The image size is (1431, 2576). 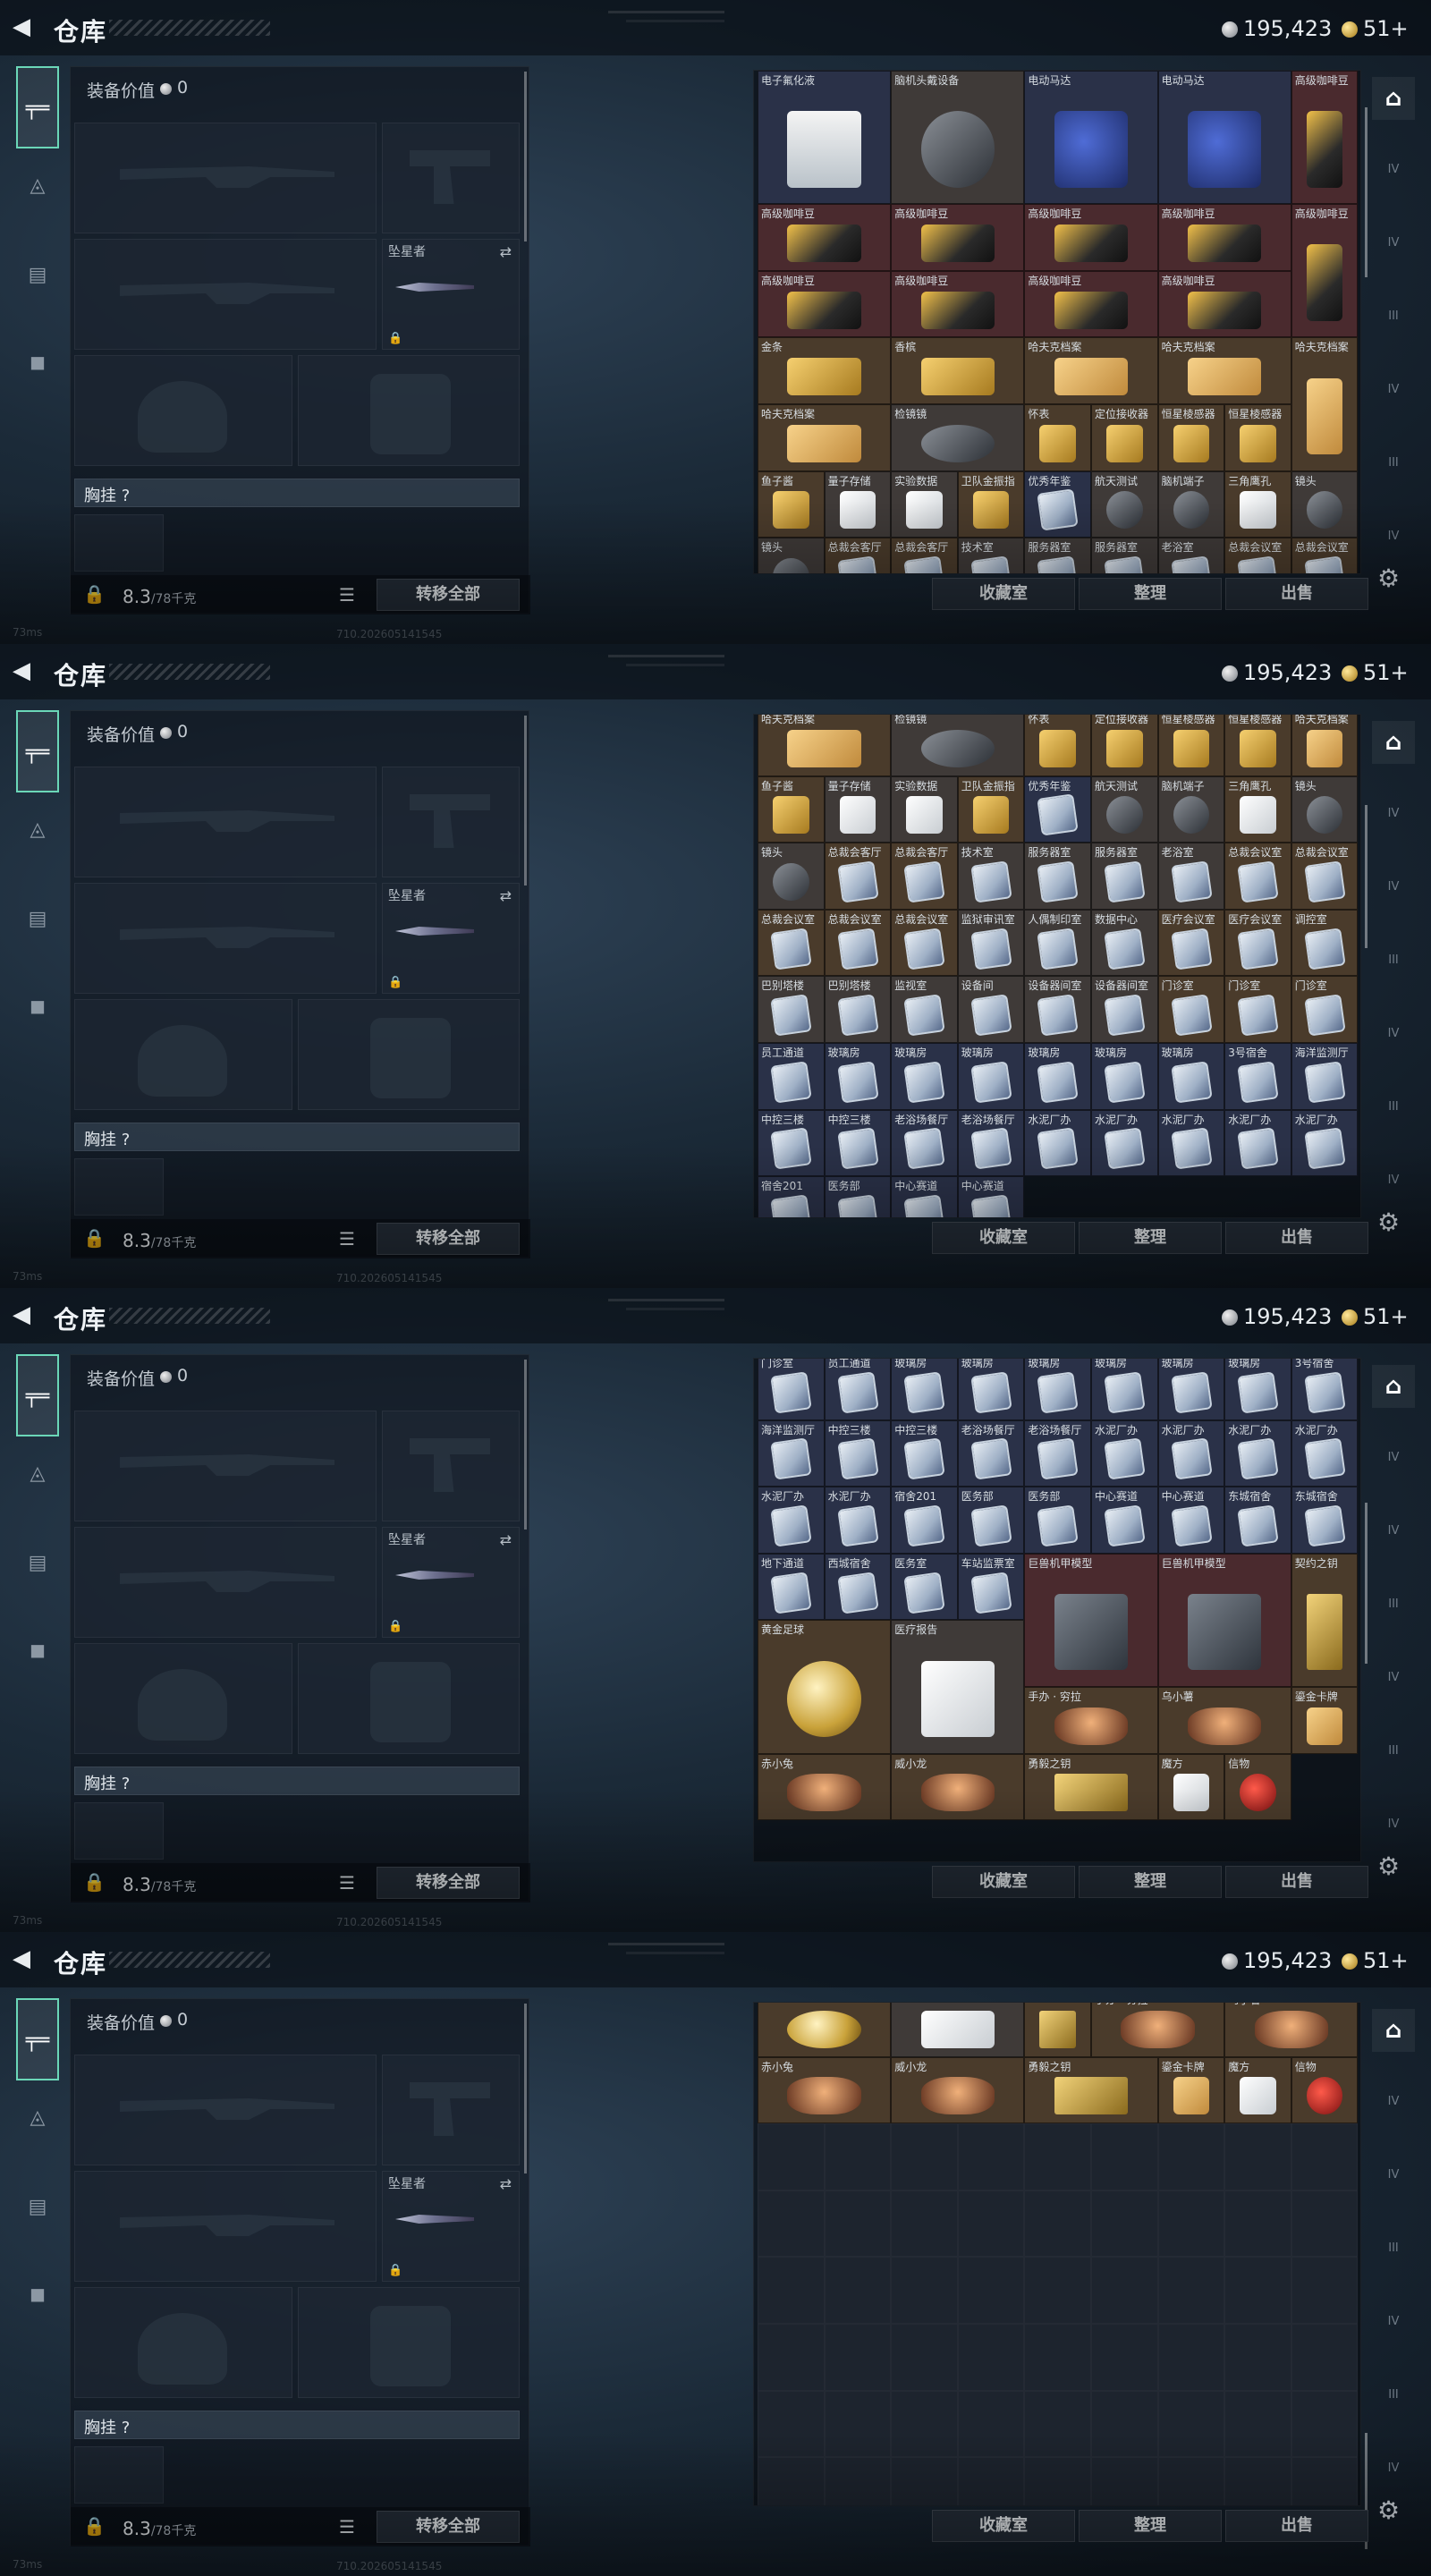 I want to click on inventory-item: 哈夫克档案, so click(x=825, y=745).